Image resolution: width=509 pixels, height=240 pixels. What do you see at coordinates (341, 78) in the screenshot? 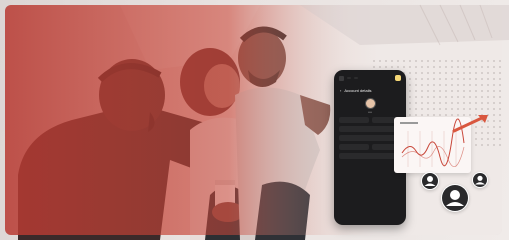
I see `menu-icon` at bounding box center [341, 78].